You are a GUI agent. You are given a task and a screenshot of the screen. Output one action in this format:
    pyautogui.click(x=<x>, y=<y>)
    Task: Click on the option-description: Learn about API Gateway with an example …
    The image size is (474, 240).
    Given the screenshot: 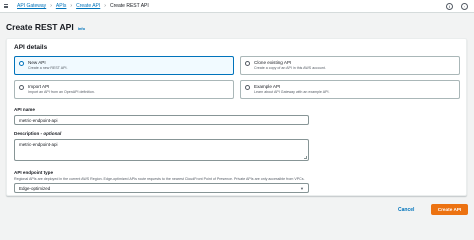 What is the action you would take?
    pyautogui.click(x=292, y=92)
    